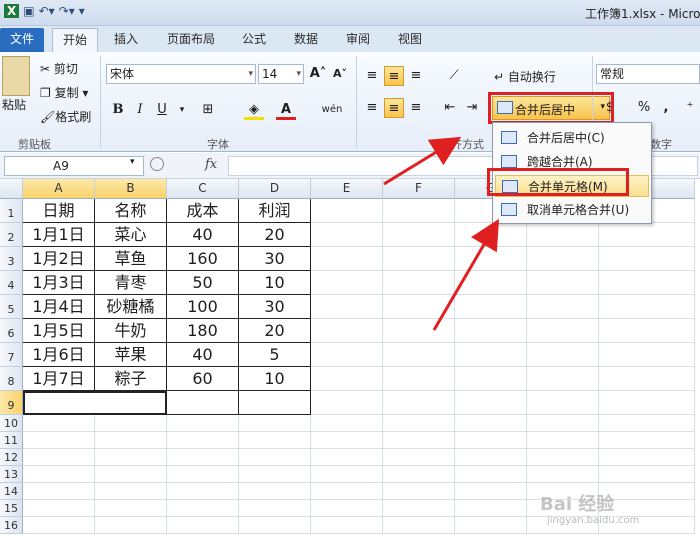 The height and width of the screenshot is (550, 700). I want to click on name-box-dropdown-icon: ▾, so click(132, 162).